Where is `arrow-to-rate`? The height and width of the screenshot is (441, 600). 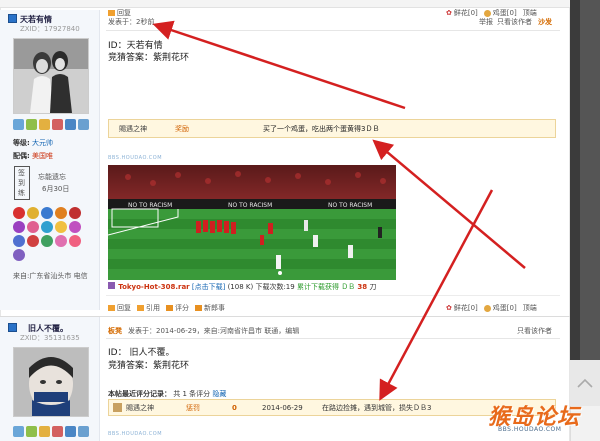
arrow-to-rate is located at coordinates (436, 295).